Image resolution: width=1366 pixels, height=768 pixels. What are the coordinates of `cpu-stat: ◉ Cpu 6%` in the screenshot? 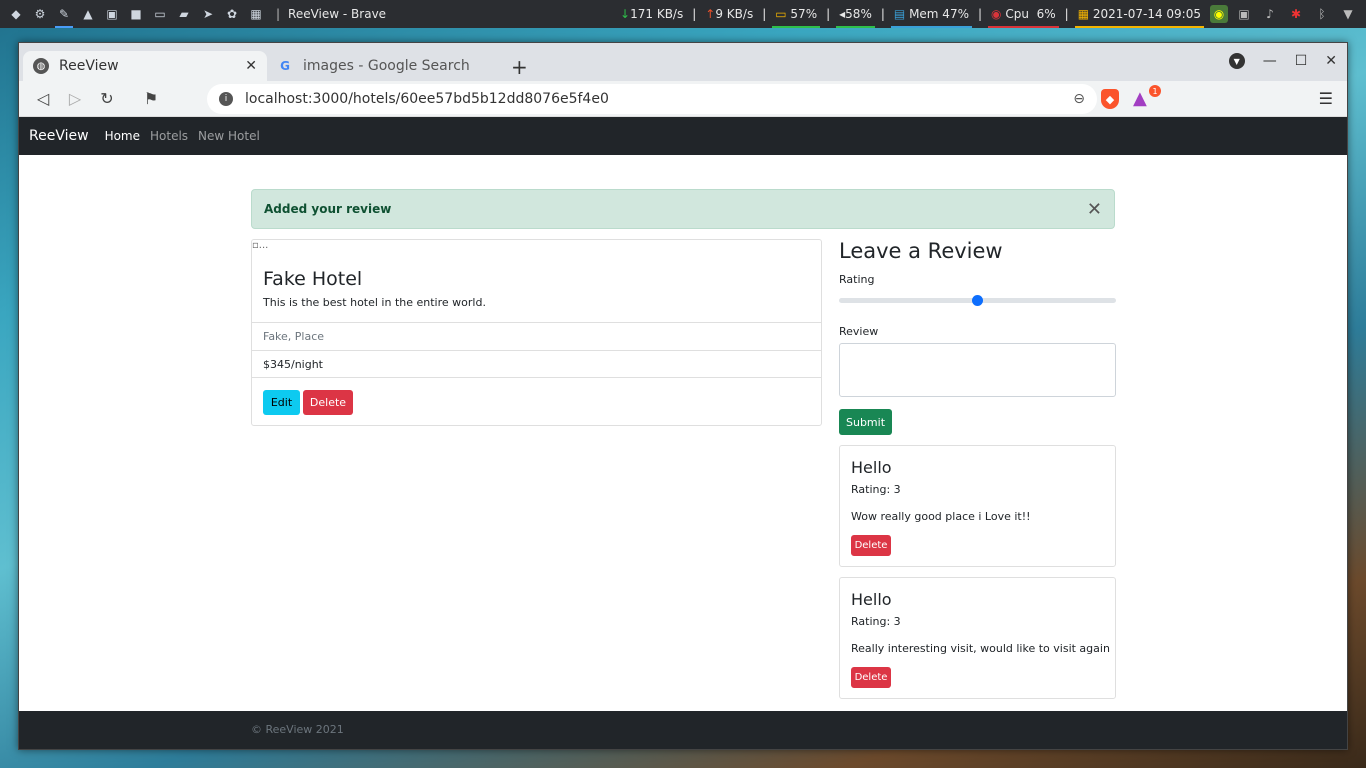 It's located at (1023, 14).